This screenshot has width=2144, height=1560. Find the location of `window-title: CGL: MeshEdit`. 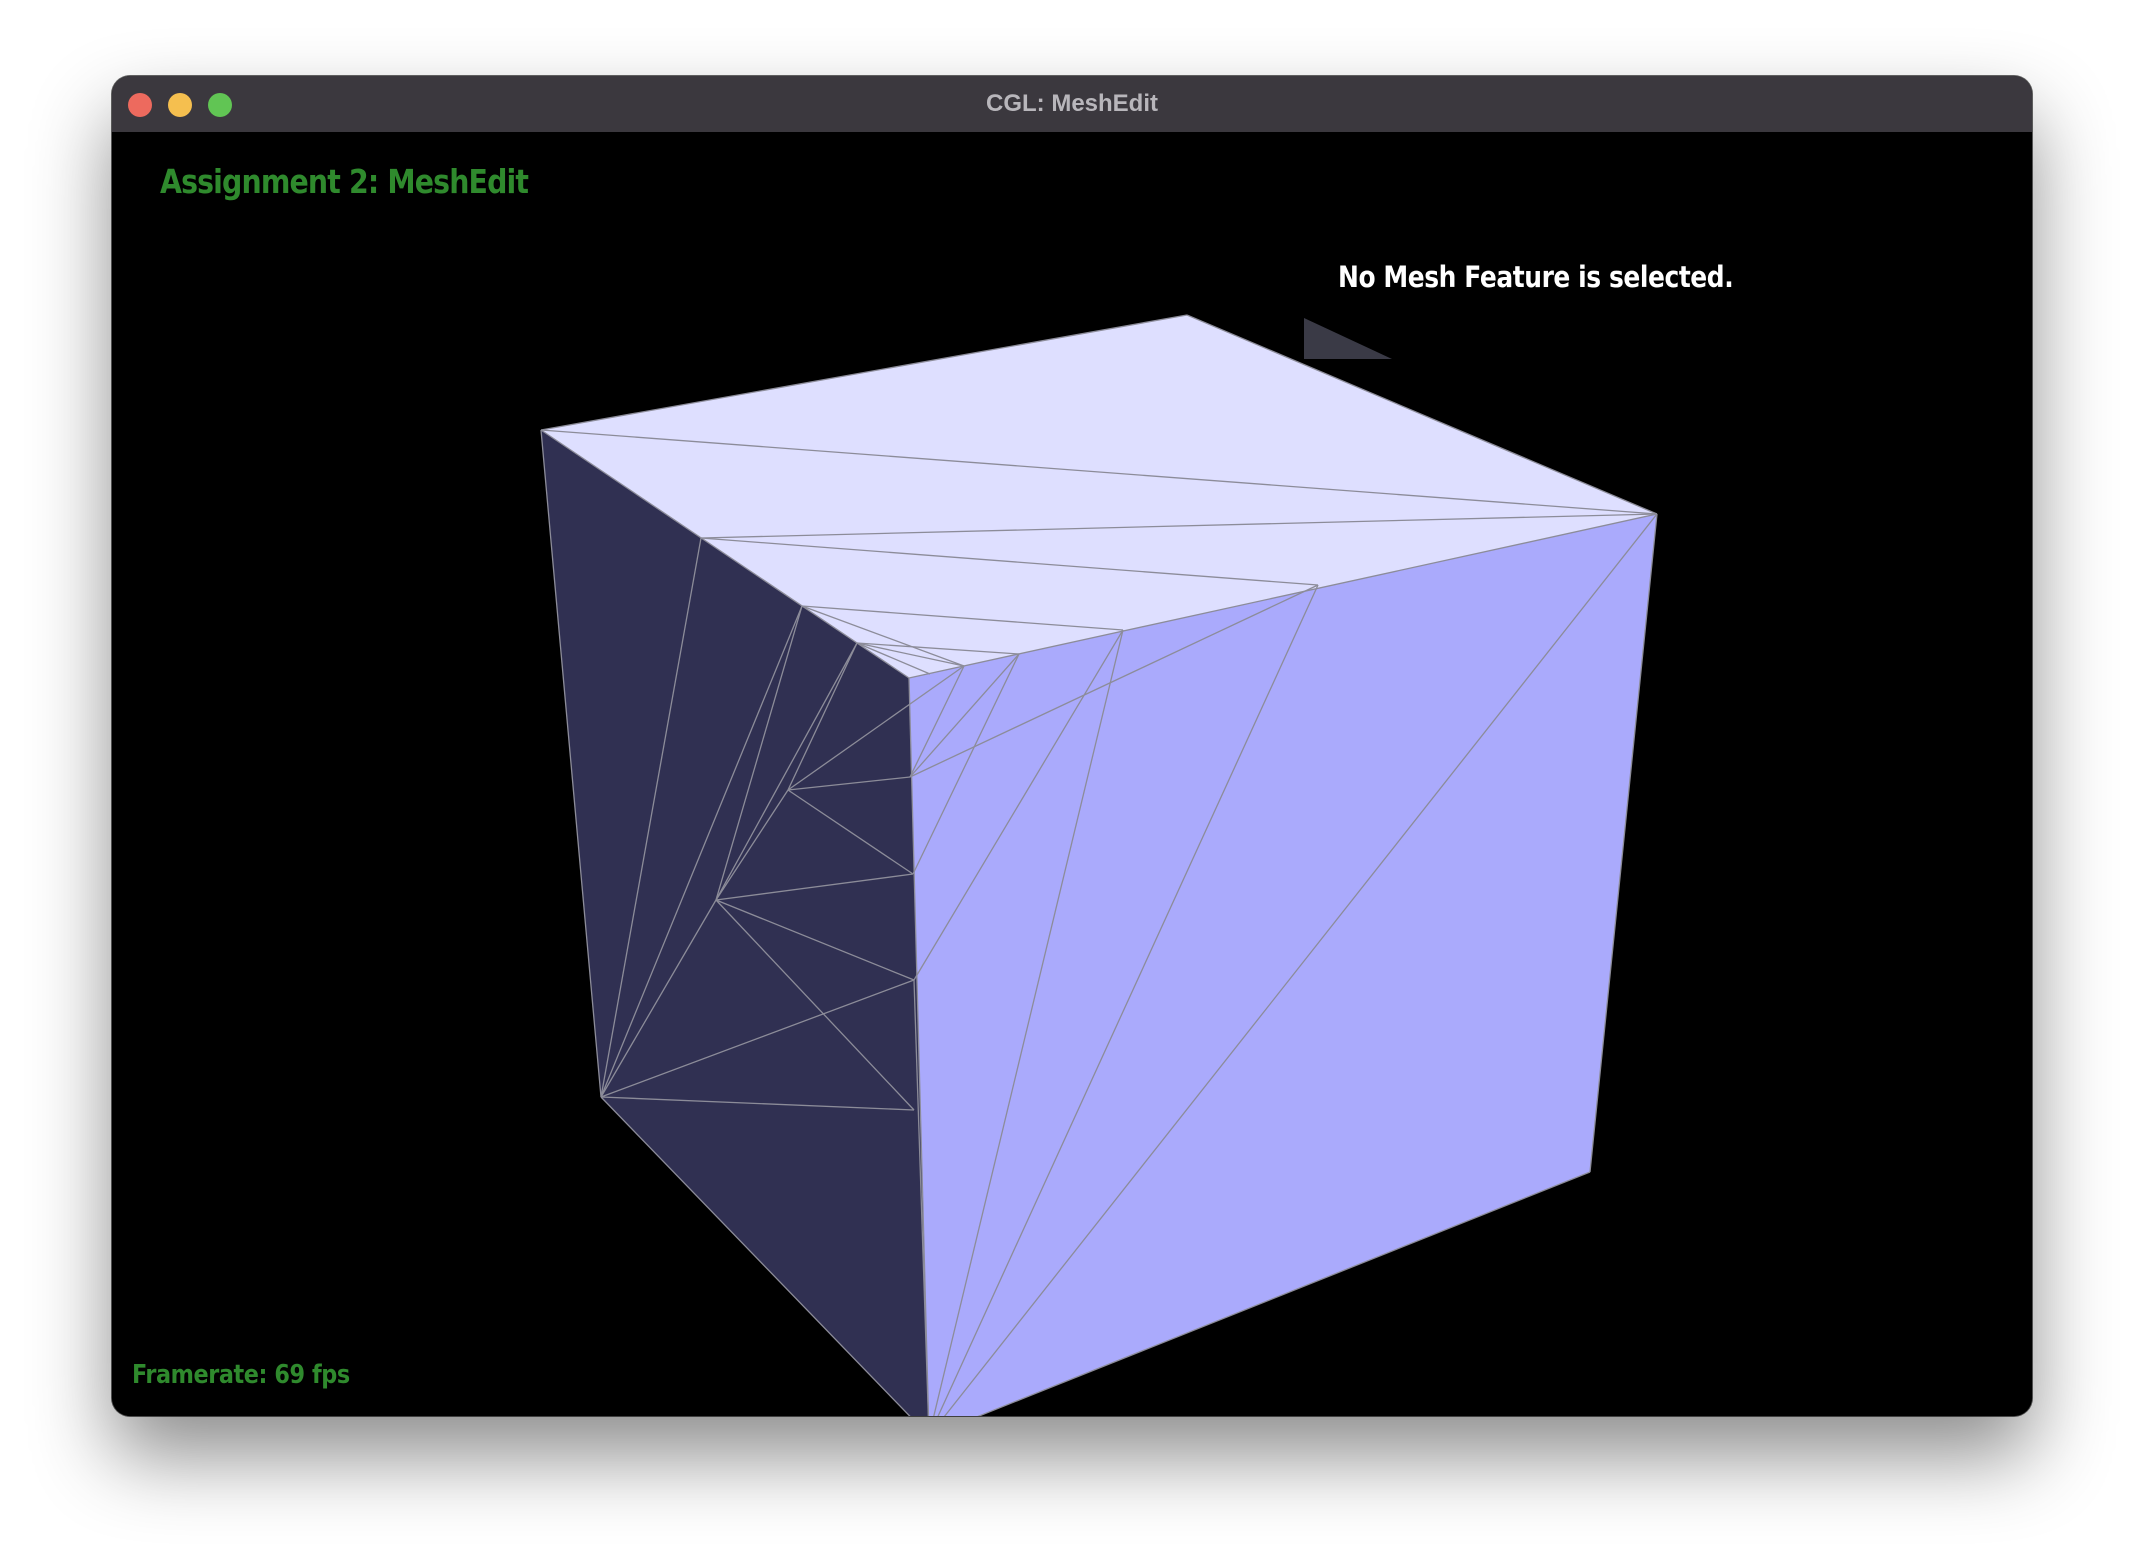

window-title: CGL: MeshEdit is located at coordinates (1072, 103).